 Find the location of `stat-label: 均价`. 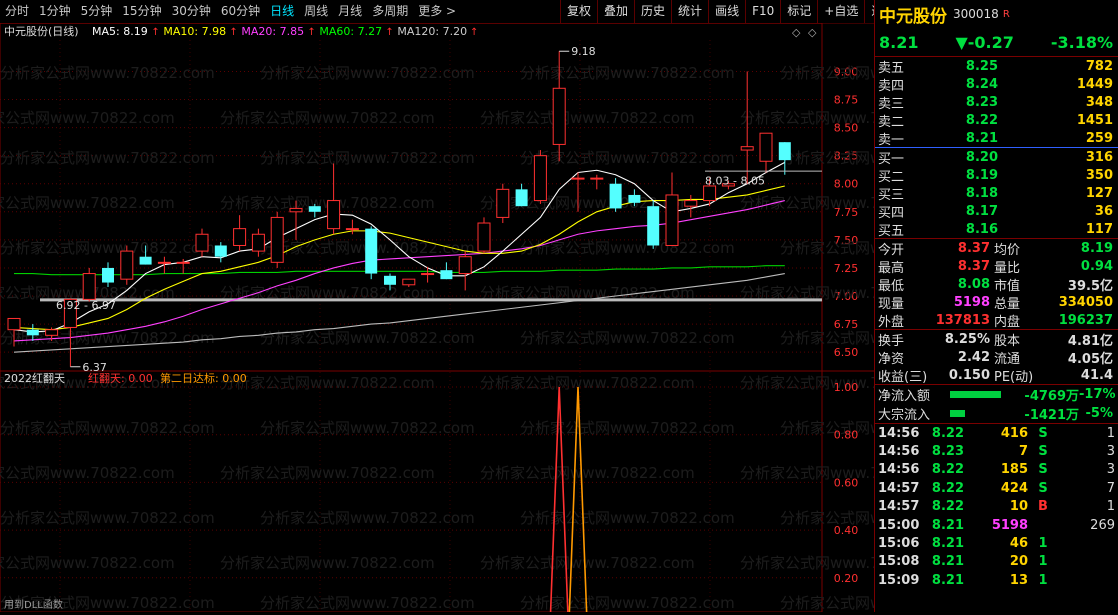

stat-label: 均价 is located at coordinates (1007, 250).